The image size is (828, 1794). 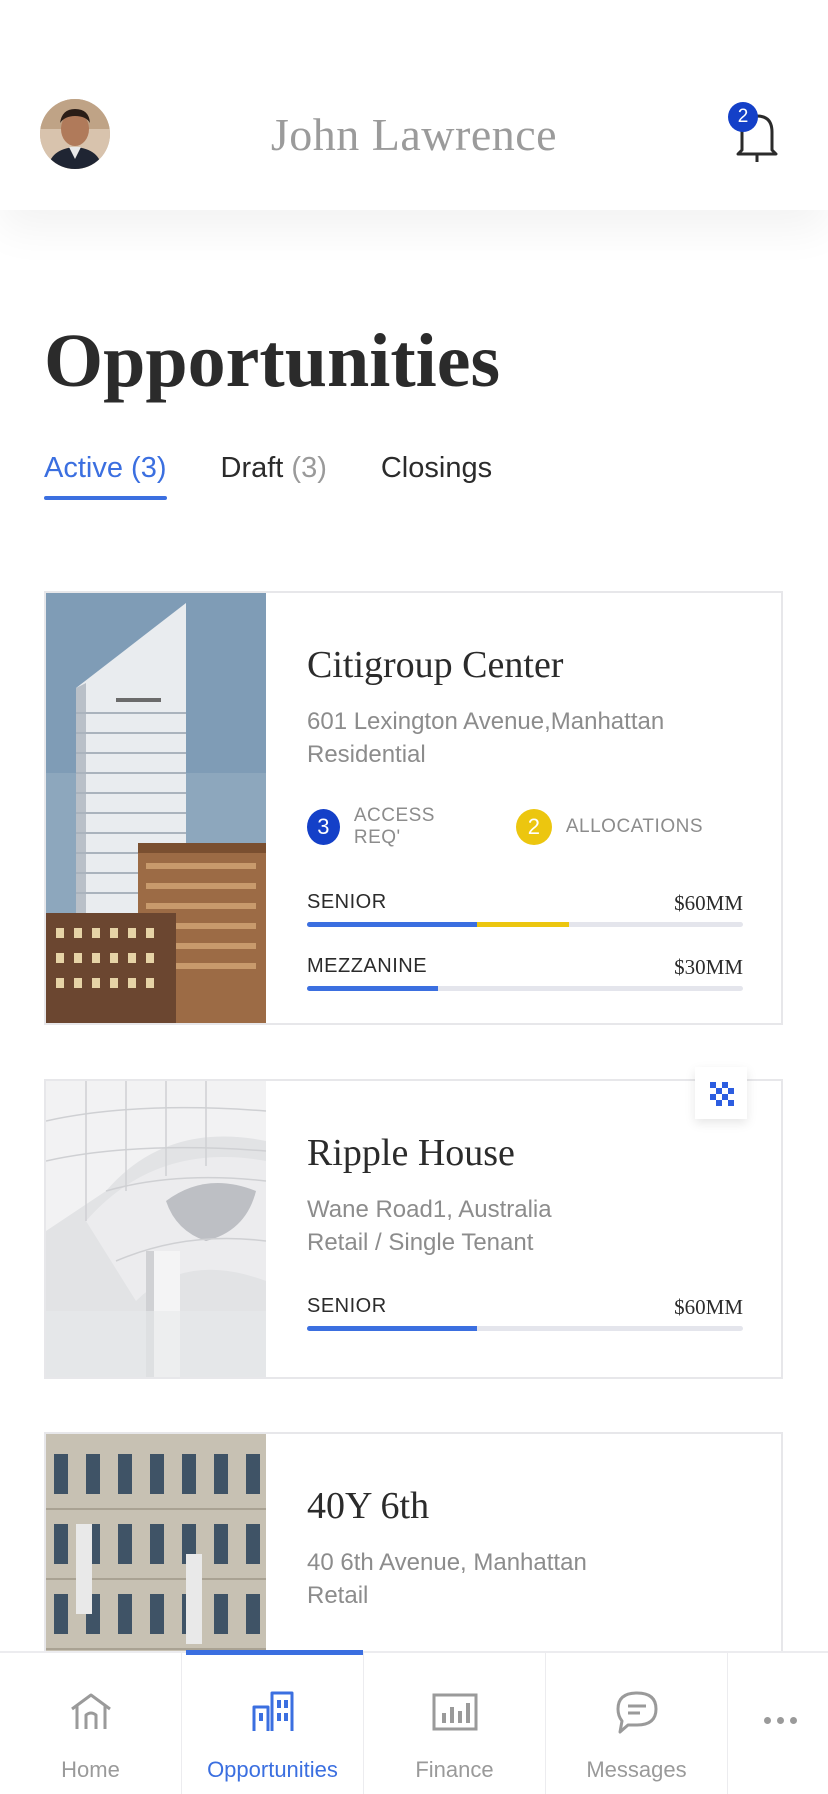 I want to click on tab-draft: Draft (3), so click(x=274, y=477).